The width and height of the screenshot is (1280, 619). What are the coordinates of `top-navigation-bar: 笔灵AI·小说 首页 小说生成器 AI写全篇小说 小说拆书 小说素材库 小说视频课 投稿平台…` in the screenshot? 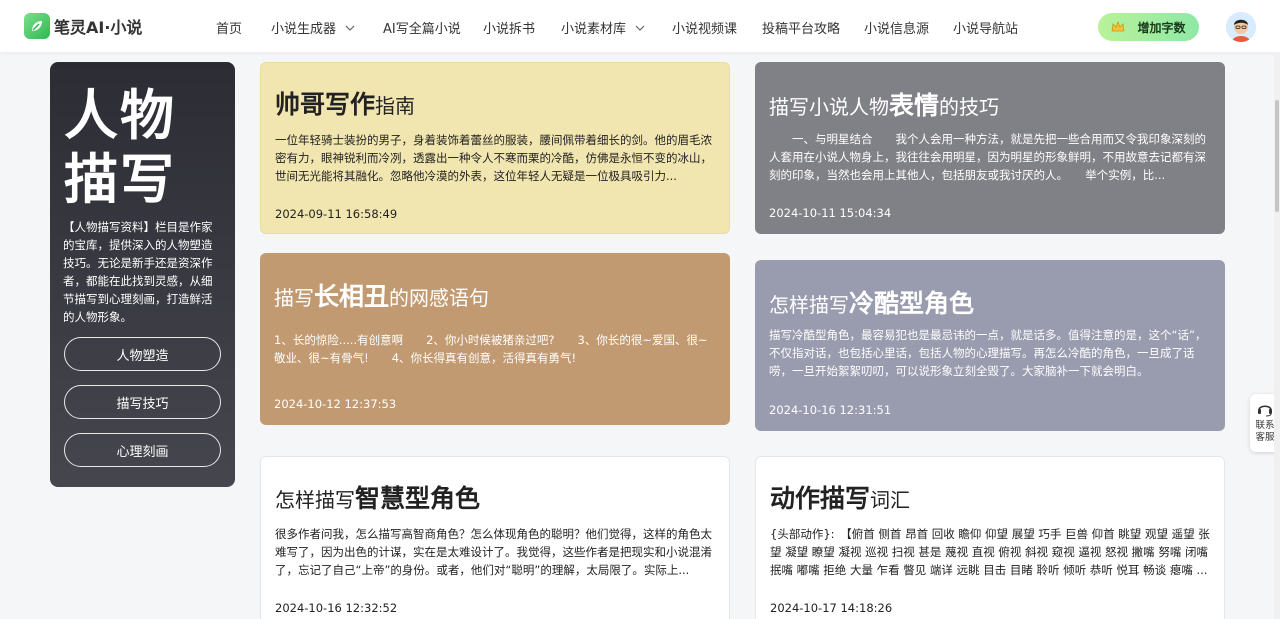 It's located at (640, 26).